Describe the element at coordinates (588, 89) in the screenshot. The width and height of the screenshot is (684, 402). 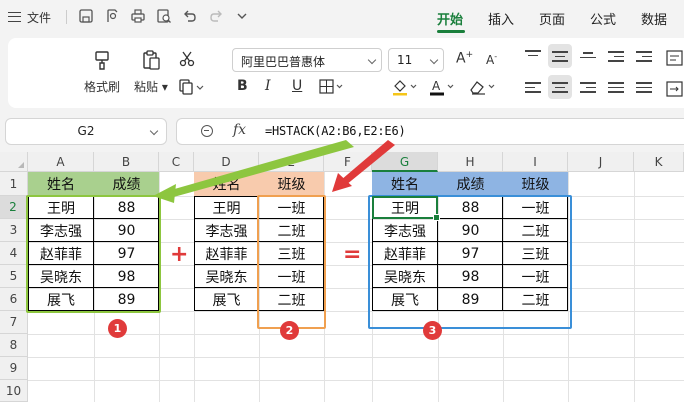
I see `align-right-icon` at that location.